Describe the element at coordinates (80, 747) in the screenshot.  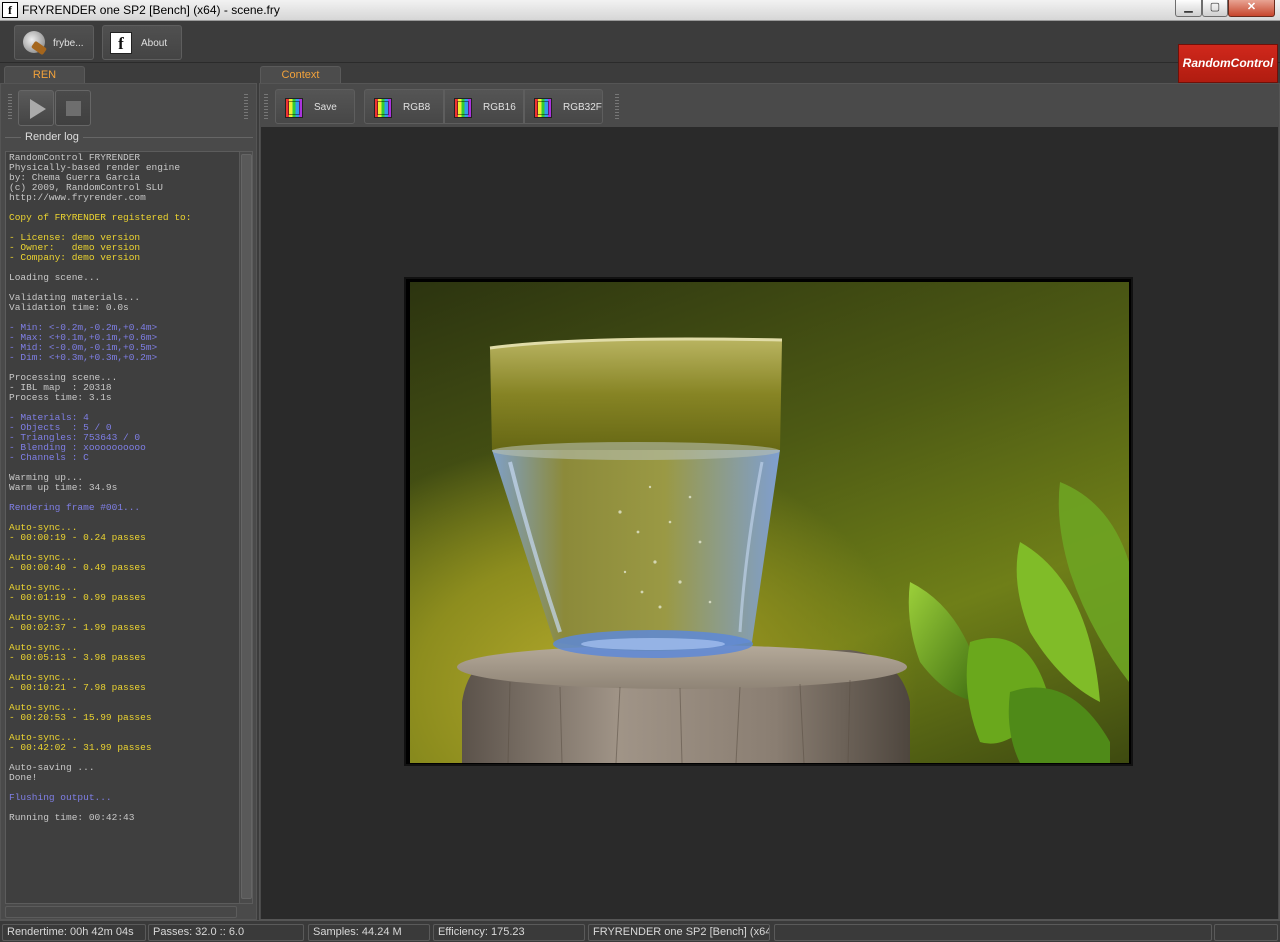
I see `log-line: - 00:42:02 - 31.99 passes` at that location.